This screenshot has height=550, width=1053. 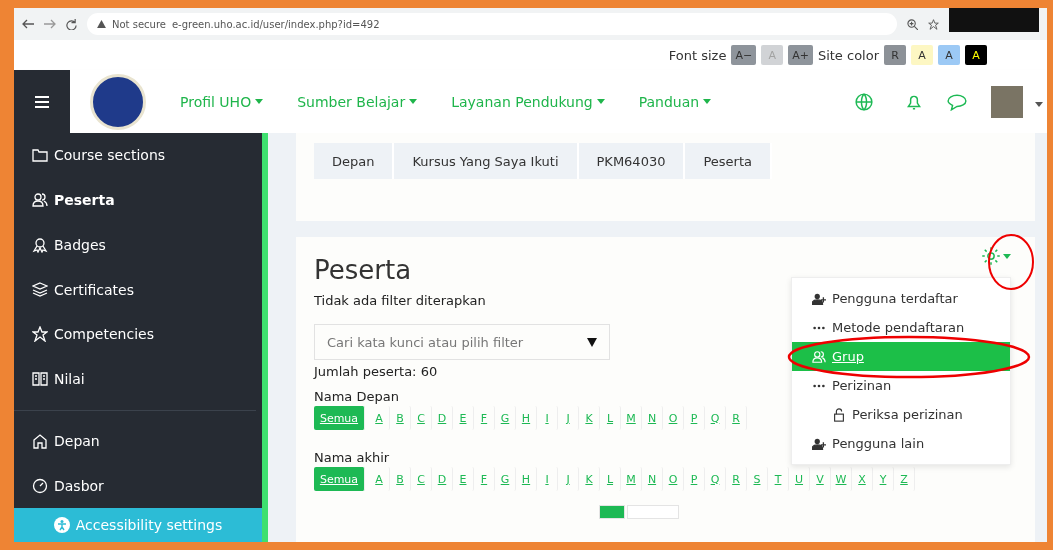 What do you see at coordinates (138, 200) in the screenshot?
I see `sidebar-item: Peserta` at bounding box center [138, 200].